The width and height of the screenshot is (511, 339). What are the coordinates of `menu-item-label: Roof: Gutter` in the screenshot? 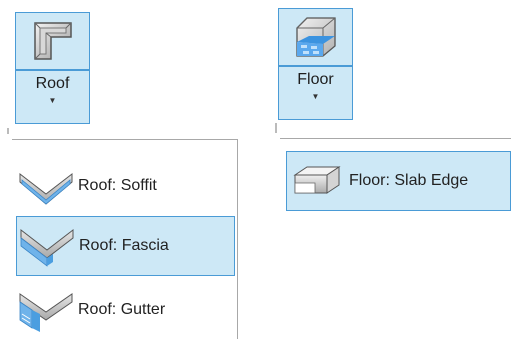 It's located at (122, 309).